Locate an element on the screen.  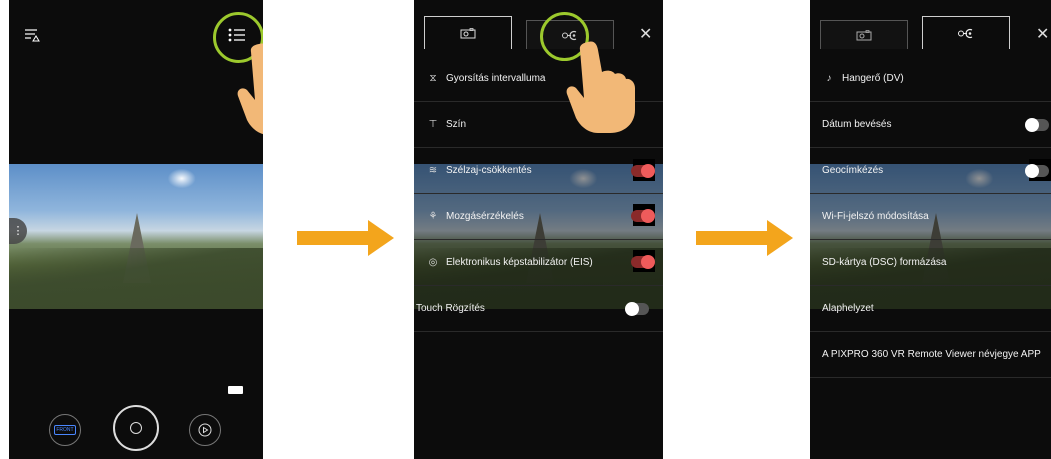
menu-item-date-stamp: Dátum bevésés is located at coordinates (930, 125).